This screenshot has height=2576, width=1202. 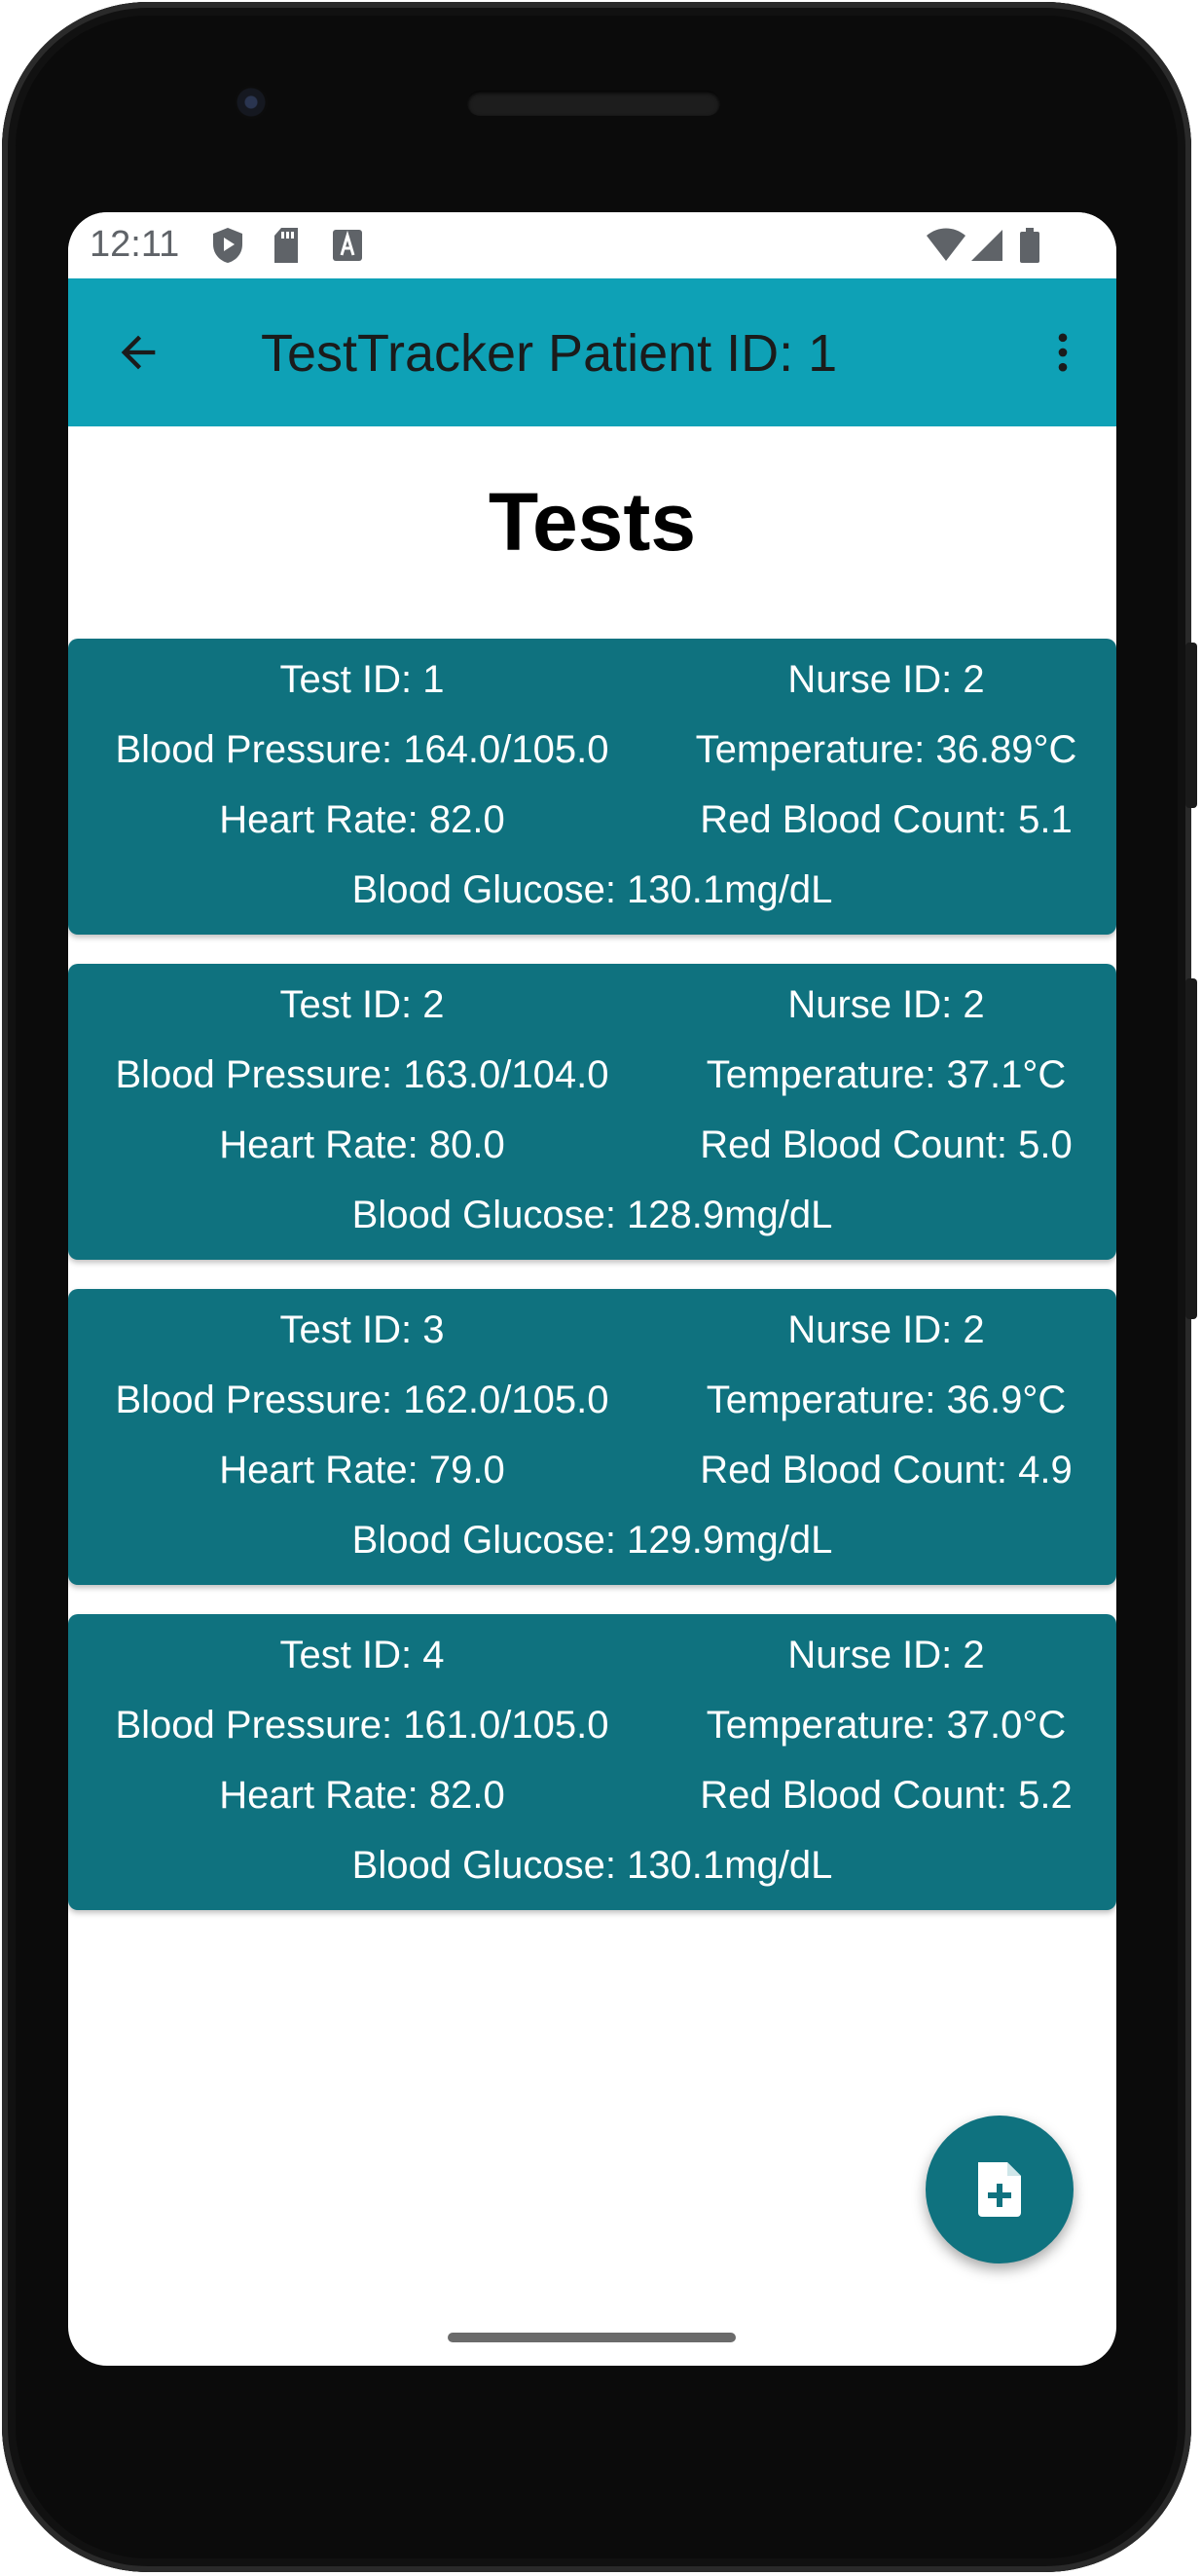 What do you see at coordinates (251, 102) in the screenshot?
I see `front-camera` at bounding box center [251, 102].